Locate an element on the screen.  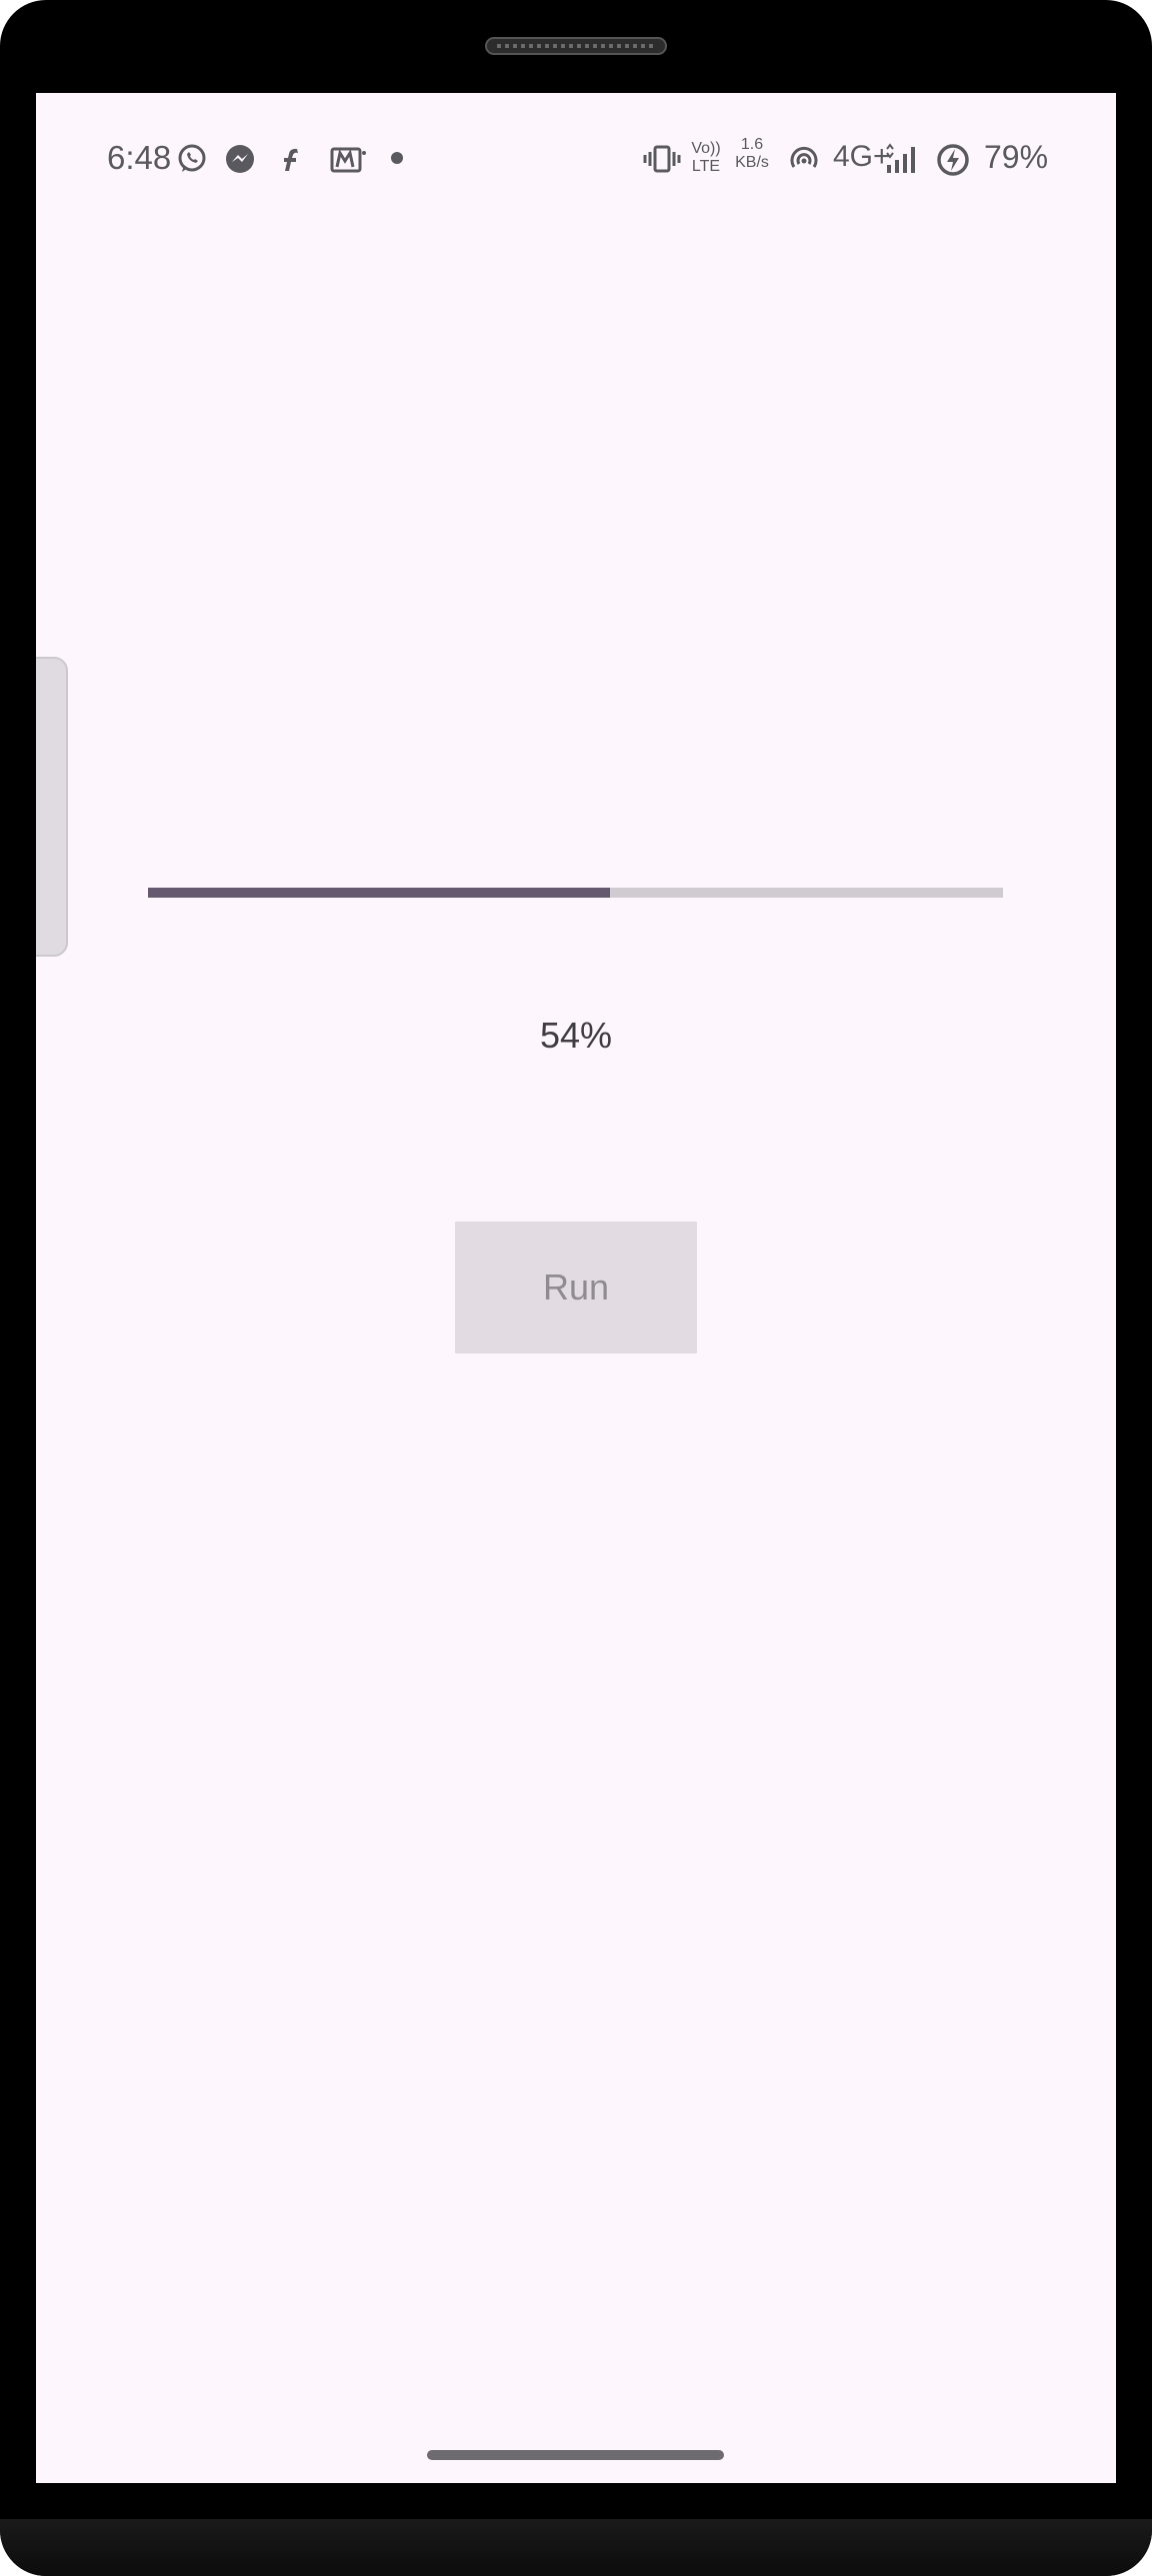
status-bar: 6:48 Vo)) LTE 1.6 KB/s 4G+ 79% is located at coordinates (576, 158).